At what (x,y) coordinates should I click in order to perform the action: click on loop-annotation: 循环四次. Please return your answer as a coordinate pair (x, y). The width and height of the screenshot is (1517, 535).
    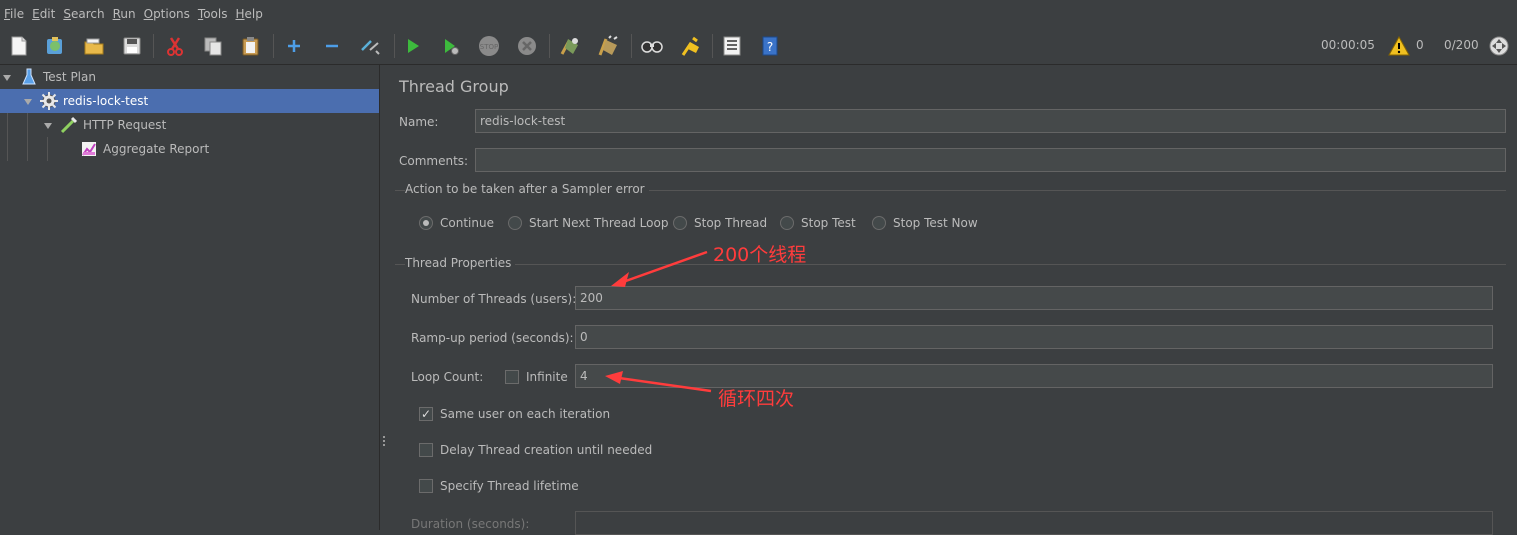
    Looking at the image, I should click on (756, 399).